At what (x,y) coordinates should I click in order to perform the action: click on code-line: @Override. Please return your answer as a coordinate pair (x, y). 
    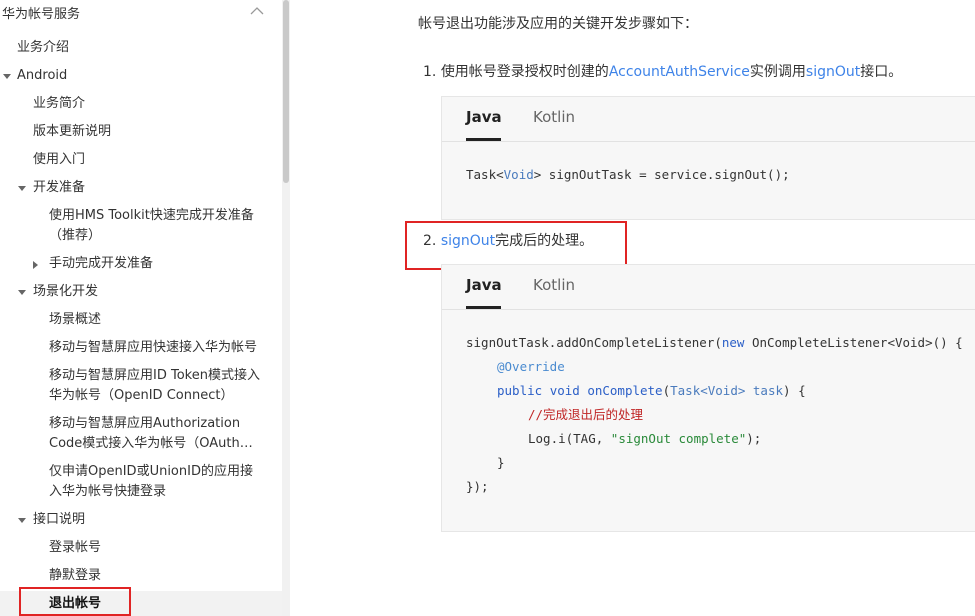
    Looking at the image, I should click on (531, 366).